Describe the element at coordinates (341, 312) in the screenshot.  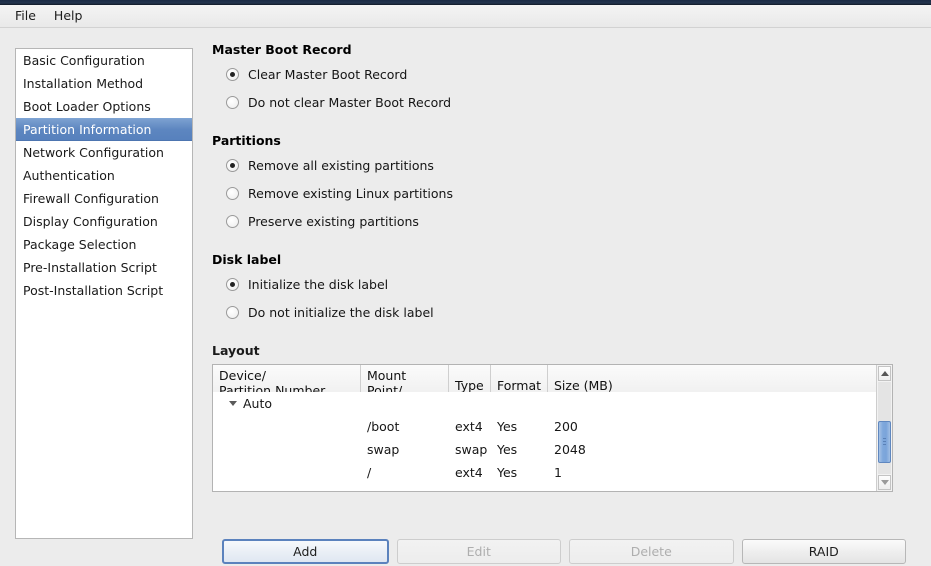
I see `radio-do-not-initialize-disk-label-label: Do not initialize the disk label` at that location.